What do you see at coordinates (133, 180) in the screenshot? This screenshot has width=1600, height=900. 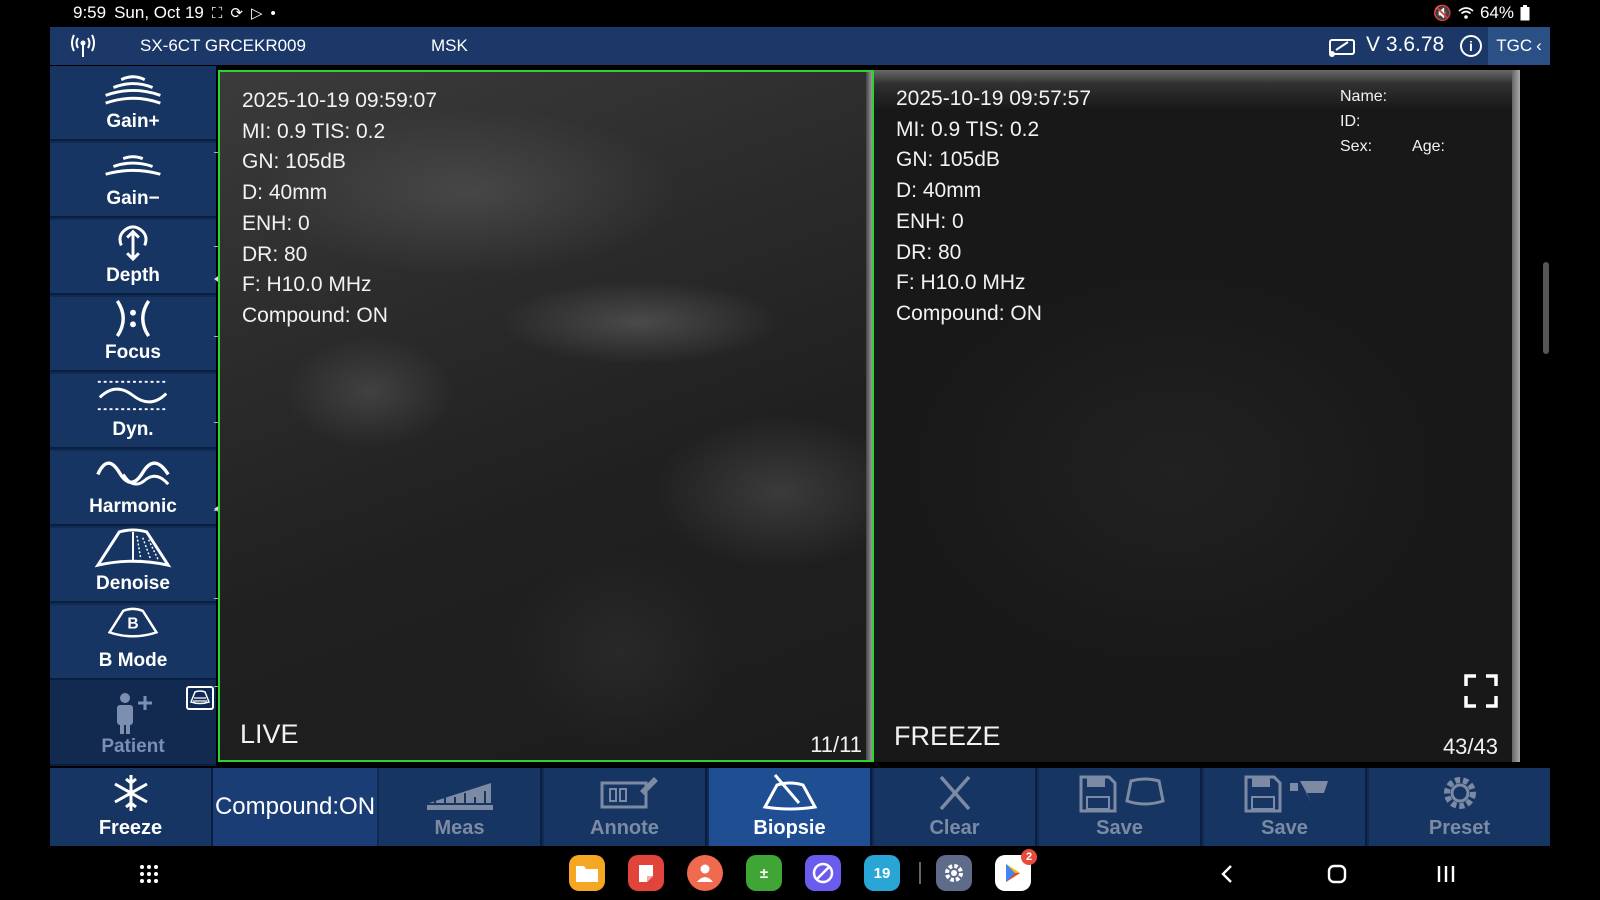 I see `gain-down-button: Gain−` at bounding box center [133, 180].